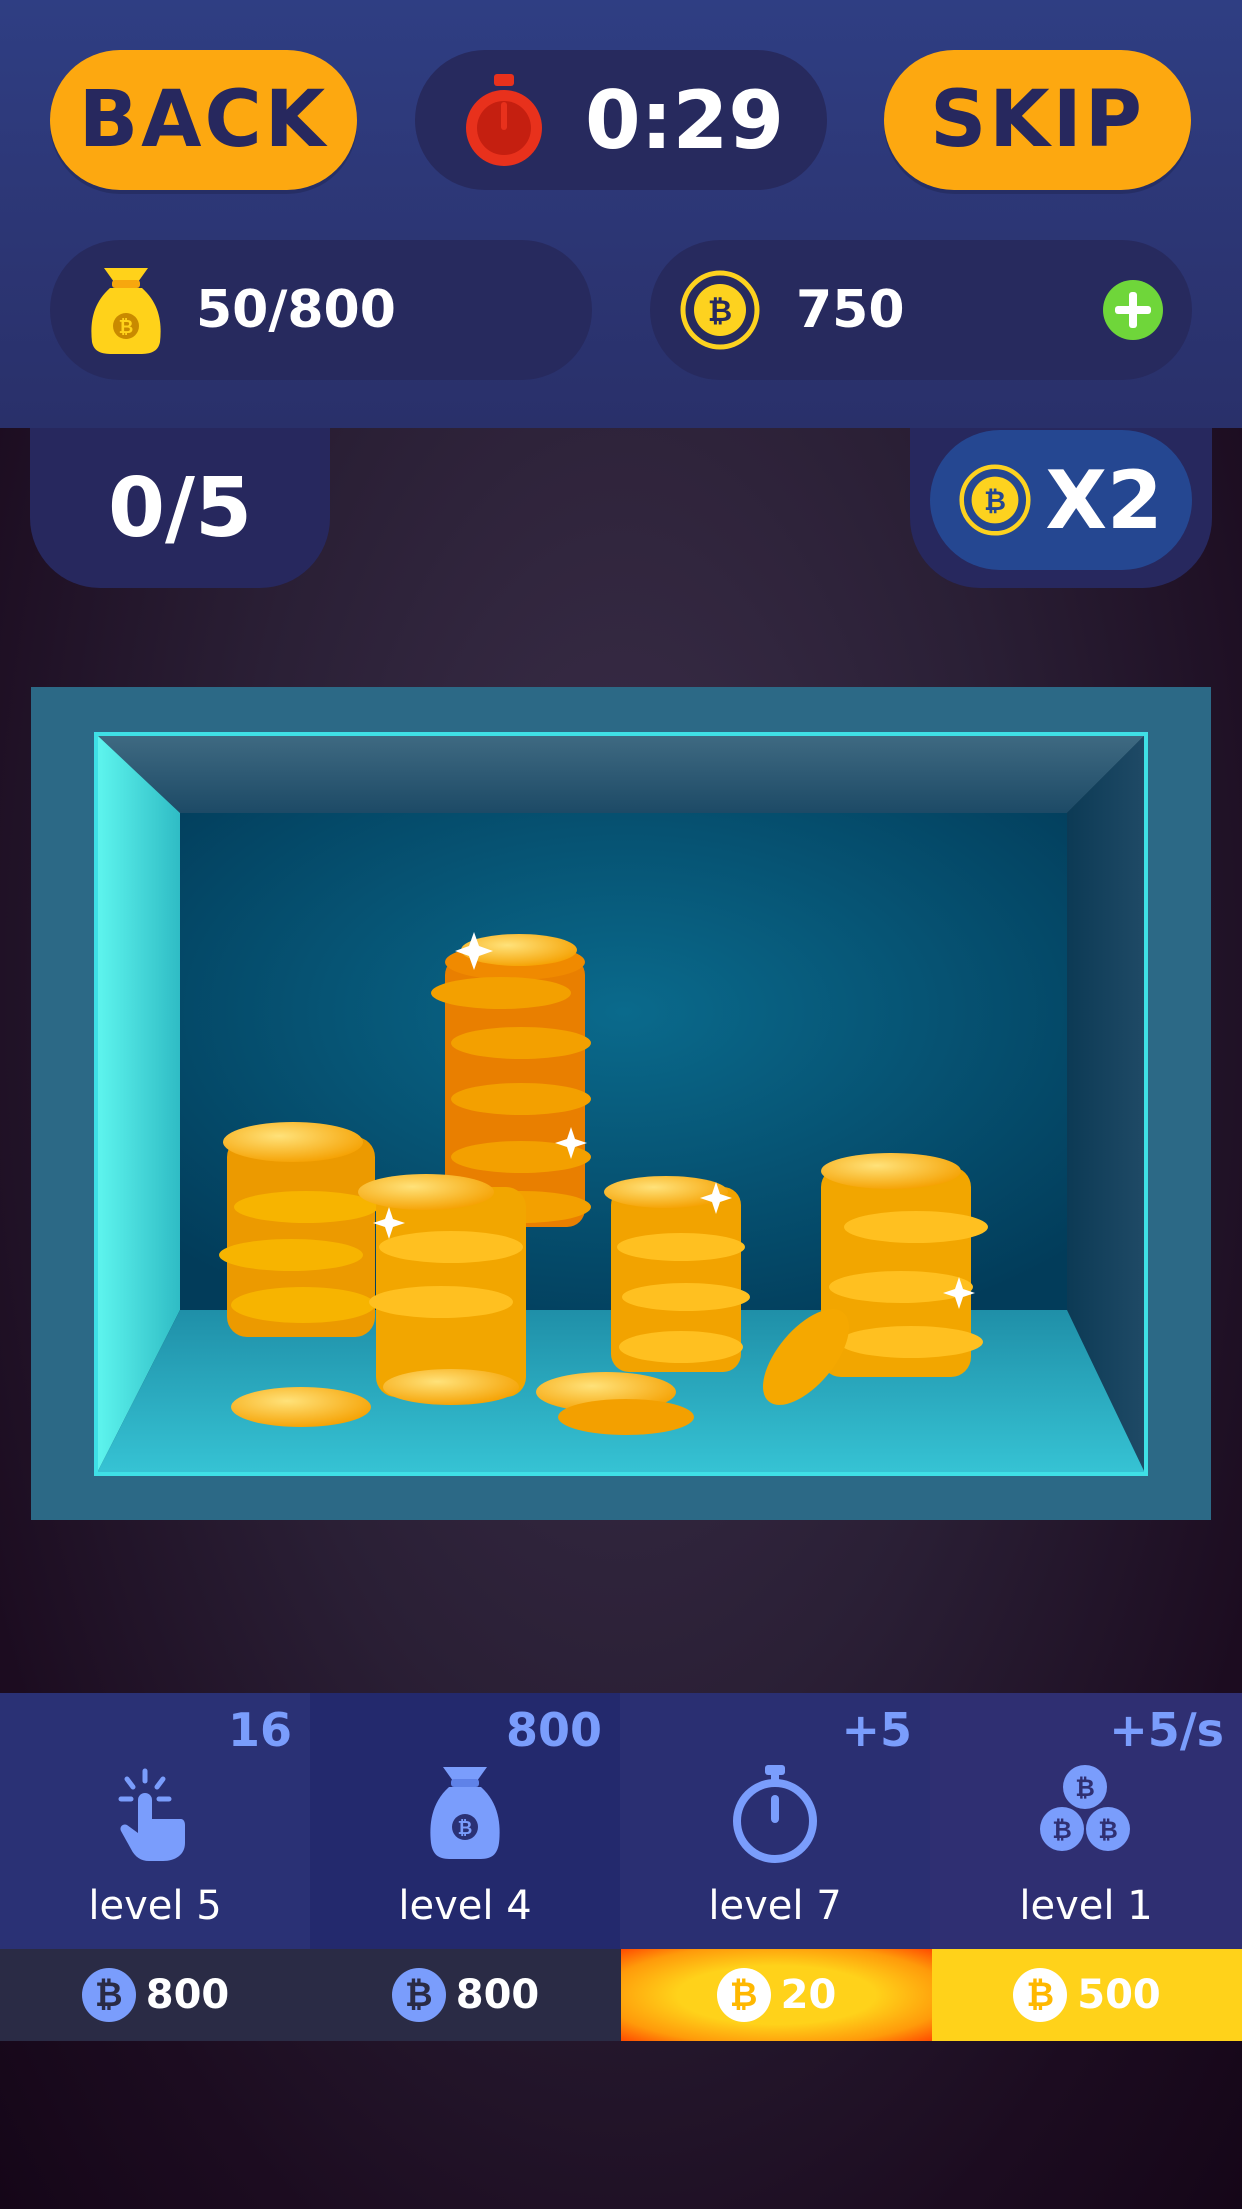  What do you see at coordinates (259, 1730) in the screenshot?
I see `upgrade-value: 16` at bounding box center [259, 1730].